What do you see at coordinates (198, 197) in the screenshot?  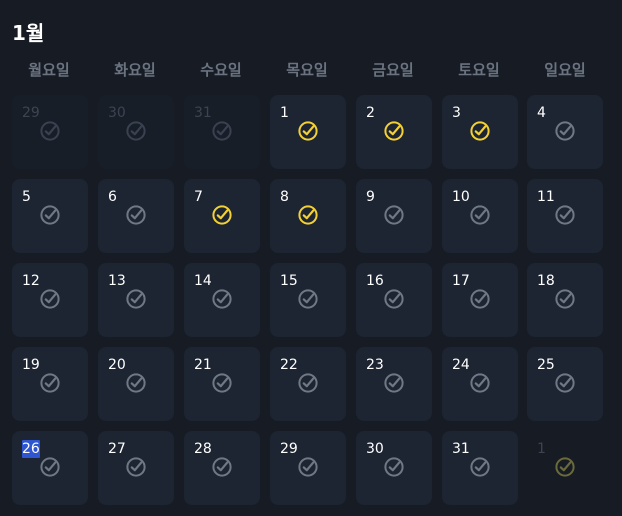 I see `day-number: 7` at bounding box center [198, 197].